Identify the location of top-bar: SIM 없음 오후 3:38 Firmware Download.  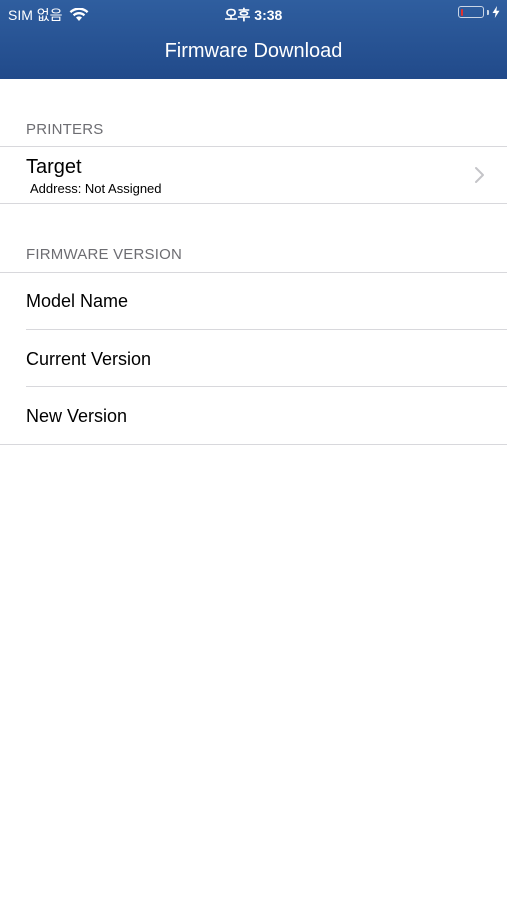
(253, 39).